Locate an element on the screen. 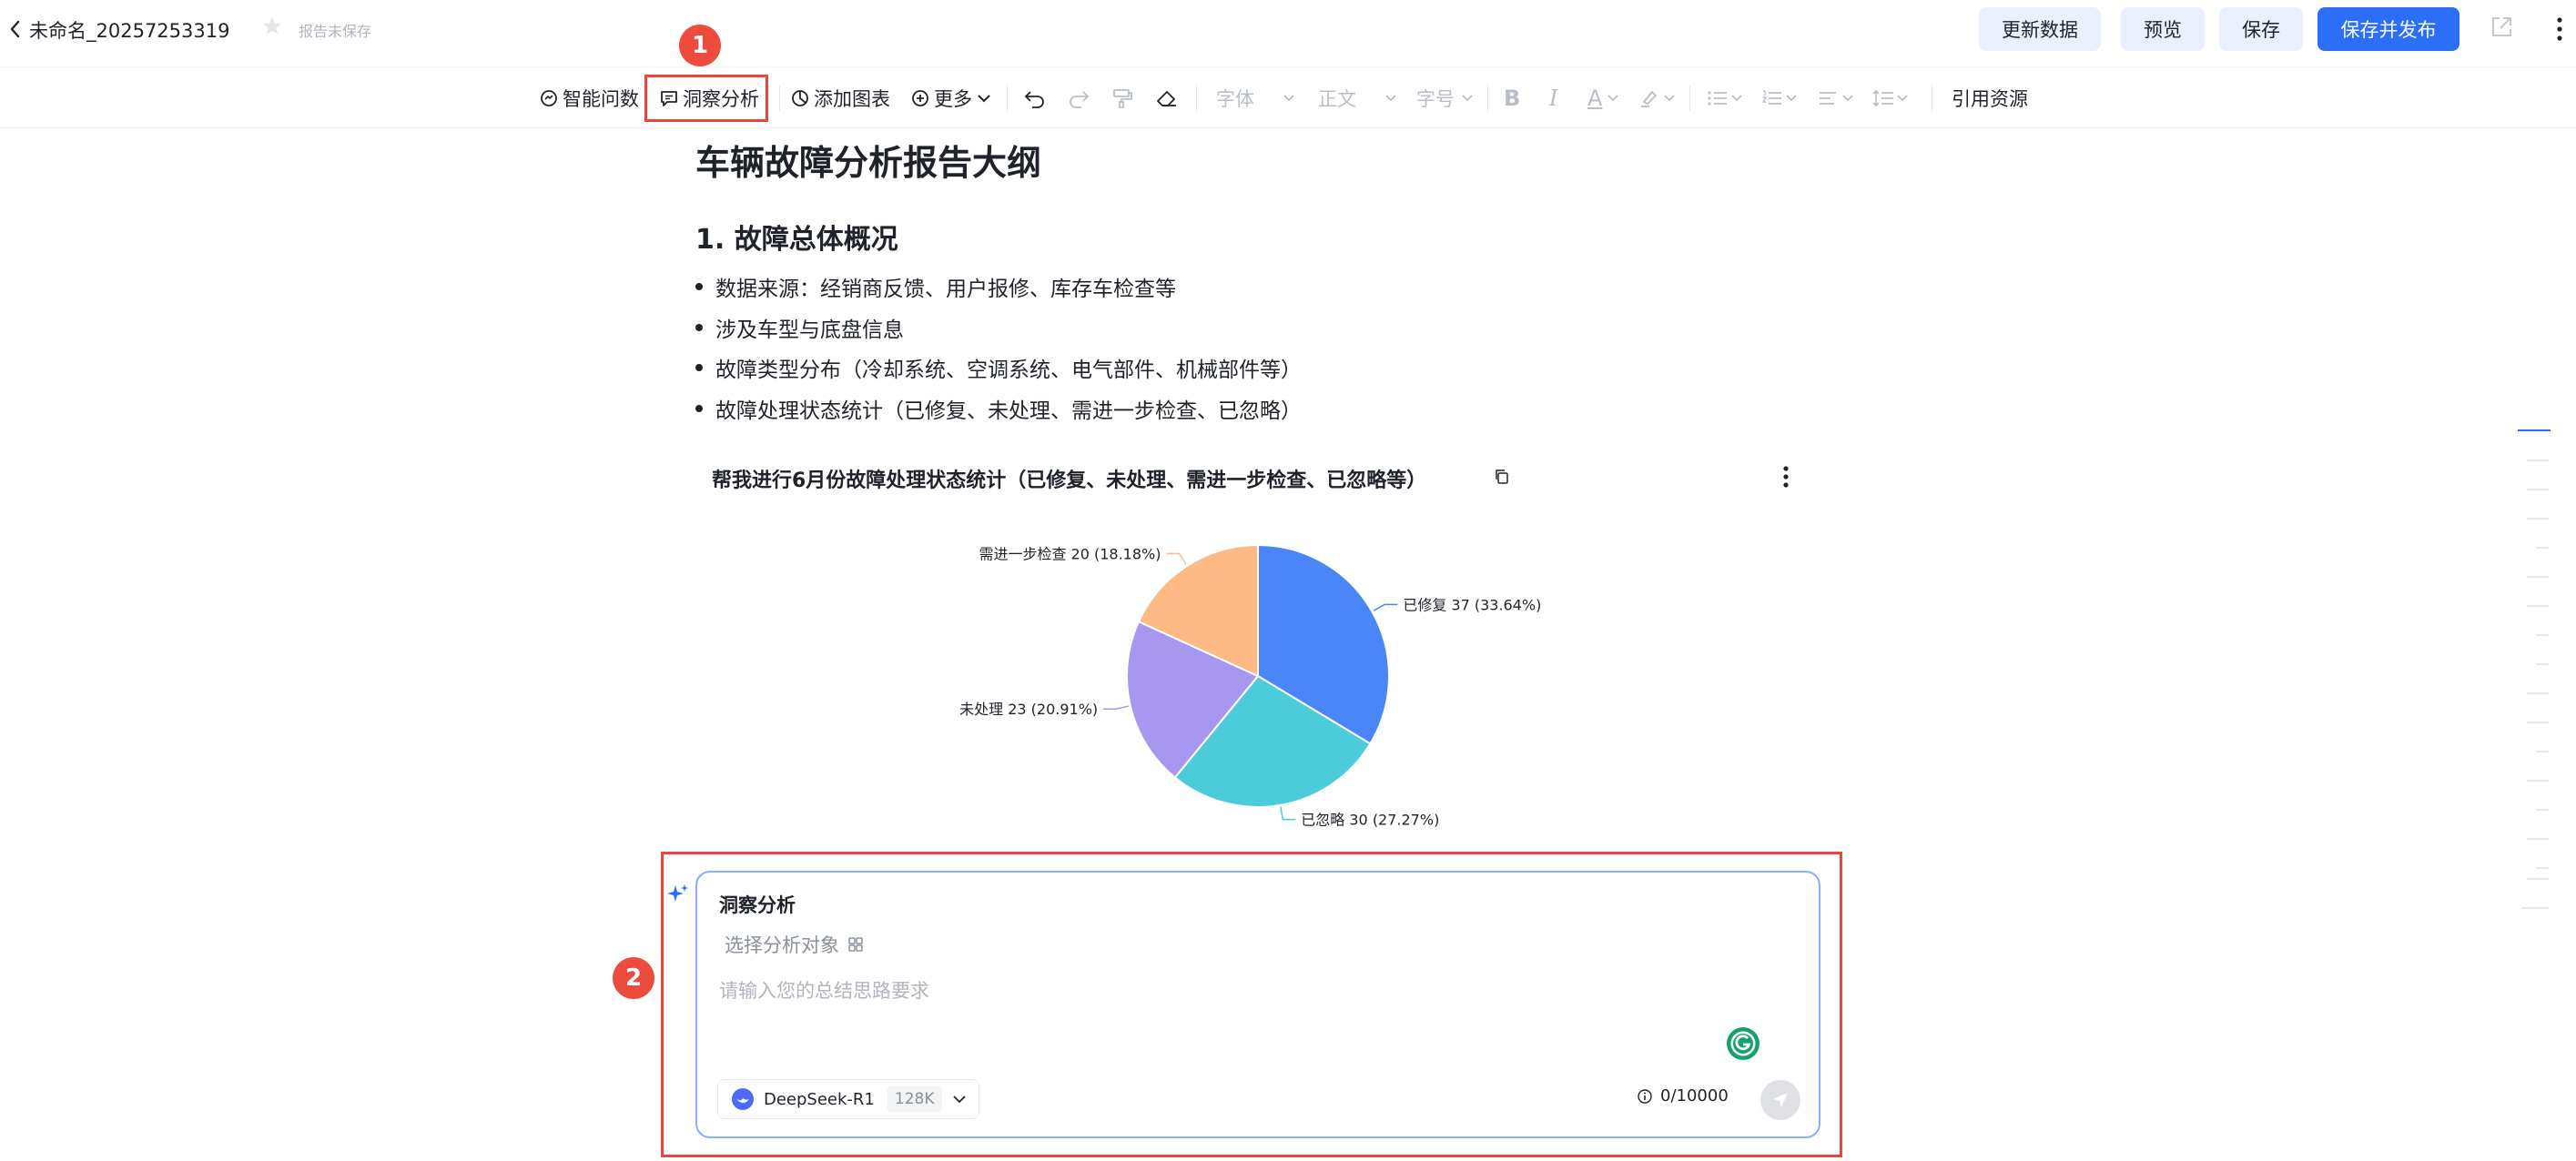 The height and width of the screenshot is (1161, 2576). send-button is located at coordinates (1780, 1100).